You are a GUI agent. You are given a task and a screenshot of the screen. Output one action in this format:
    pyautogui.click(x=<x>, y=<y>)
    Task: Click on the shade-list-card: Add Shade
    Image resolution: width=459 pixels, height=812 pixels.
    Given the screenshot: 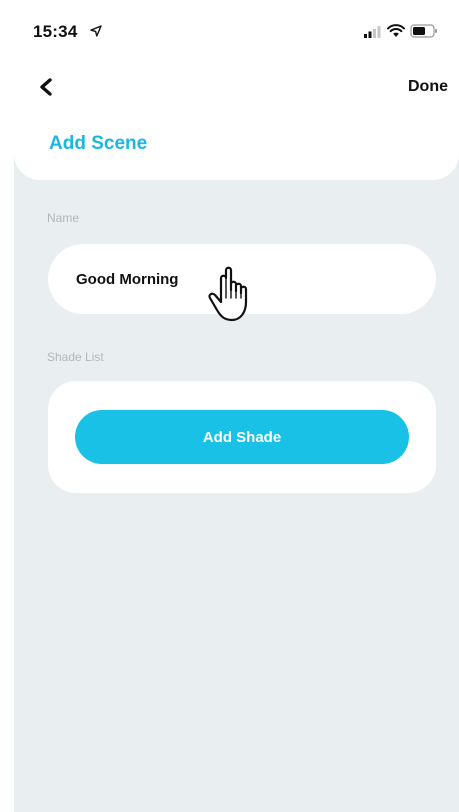 What is the action you would take?
    pyautogui.click(x=242, y=437)
    